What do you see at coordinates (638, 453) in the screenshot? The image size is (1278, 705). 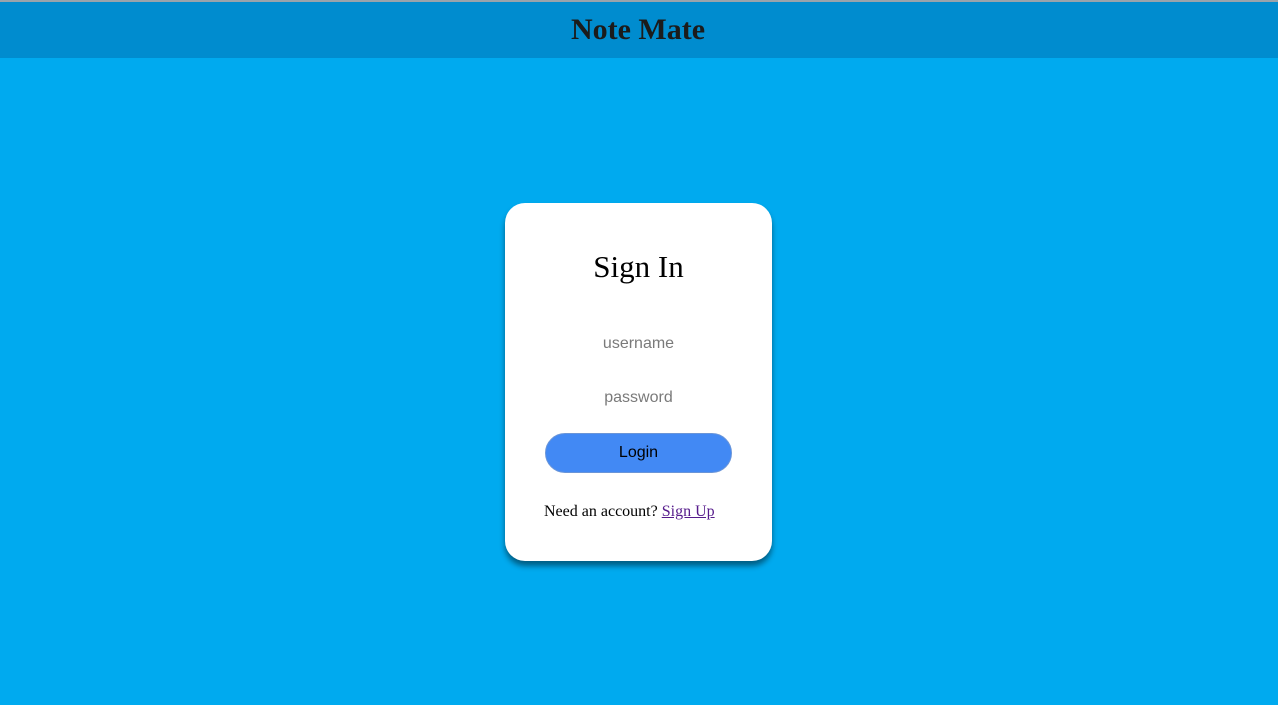 I see `login-button: Login` at bounding box center [638, 453].